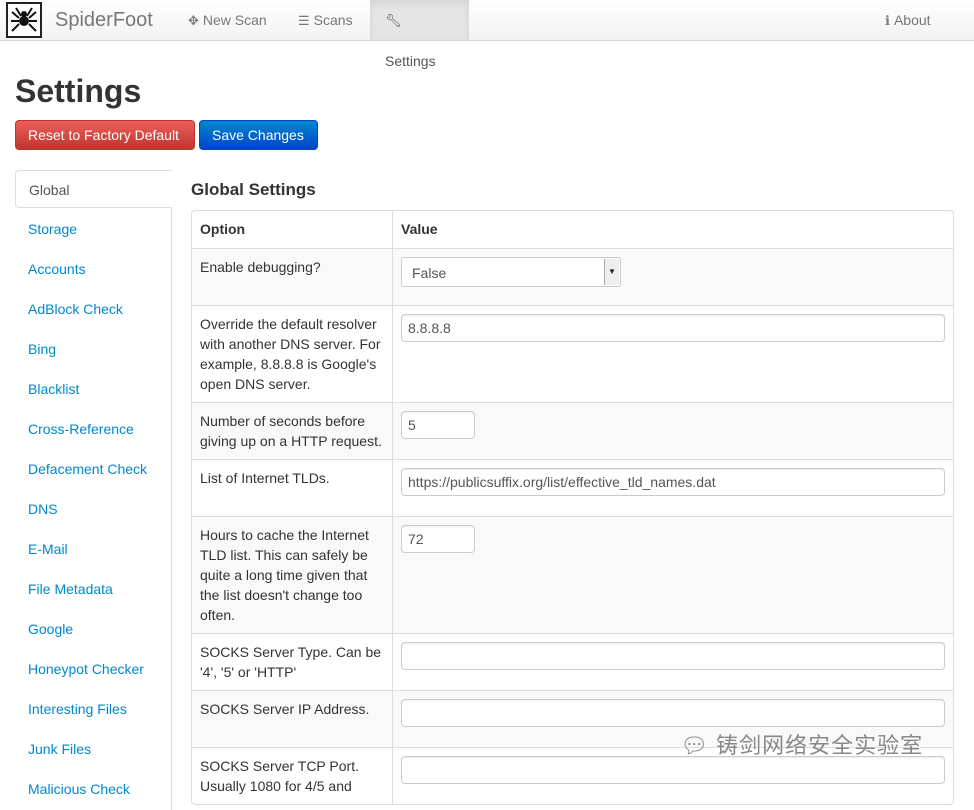 The width and height of the screenshot is (974, 810). I want to click on nav-about: ℹ About, so click(908, 20).